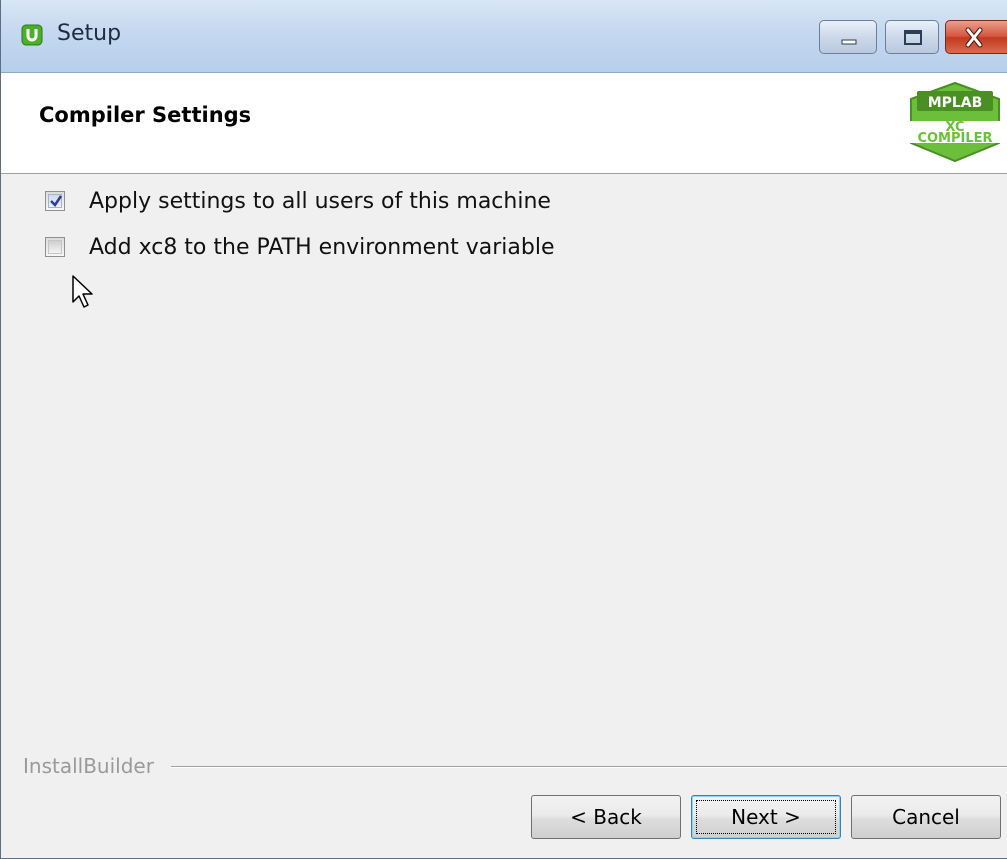 The image size is (1007, 859). I want to click on next-button: Next >, so click(766, 817).